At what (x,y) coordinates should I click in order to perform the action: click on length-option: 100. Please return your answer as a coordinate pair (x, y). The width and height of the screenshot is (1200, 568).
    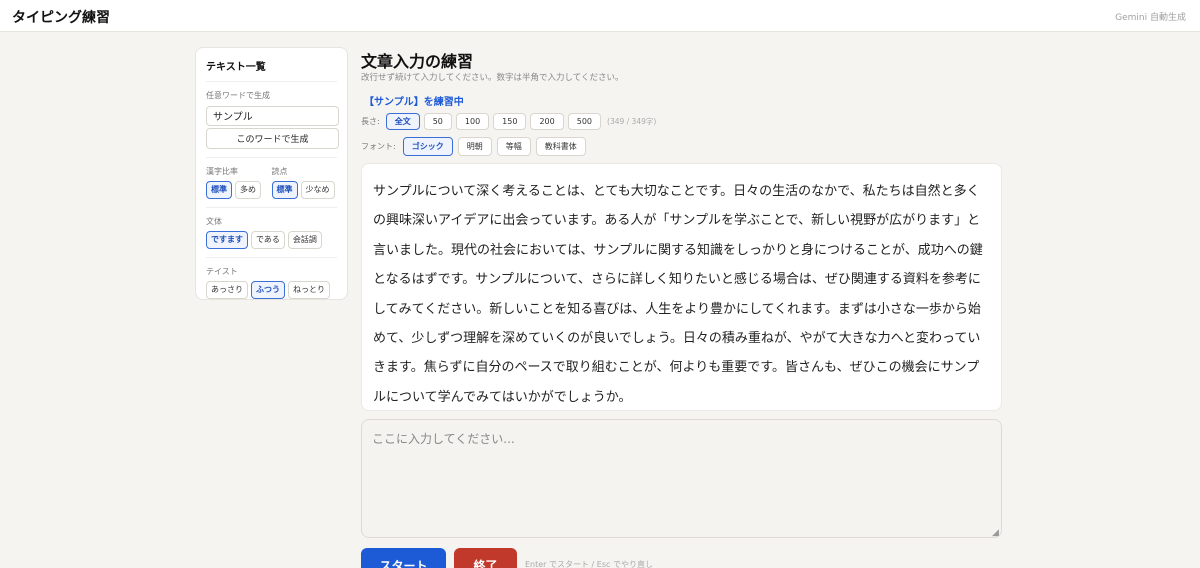
    Looking at the image, I should click on (472, 121).